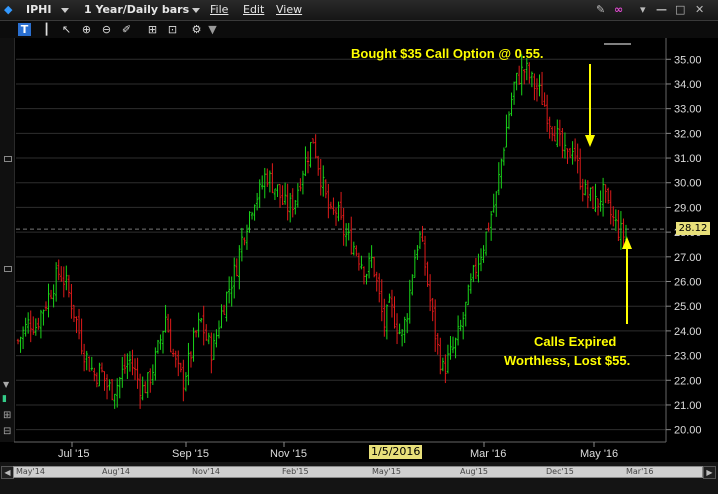 The height and width of the screenshot is (494, 718). Describe the element at coordinates (699, 9) in the screenshot. I see `close-icon: ✕` at that location.